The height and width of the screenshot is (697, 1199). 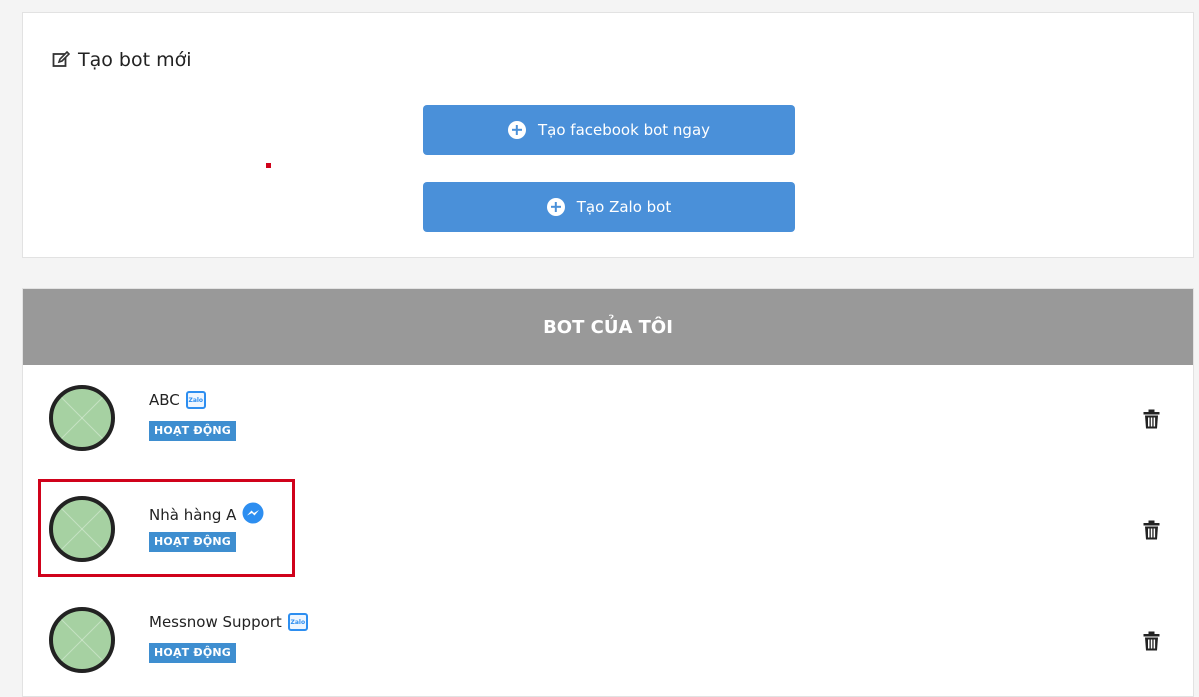 What do you see at coordinates (215, 622) in the screenshot?
I see `bot-name: Messnow Support` at bounding box center [215, 622].